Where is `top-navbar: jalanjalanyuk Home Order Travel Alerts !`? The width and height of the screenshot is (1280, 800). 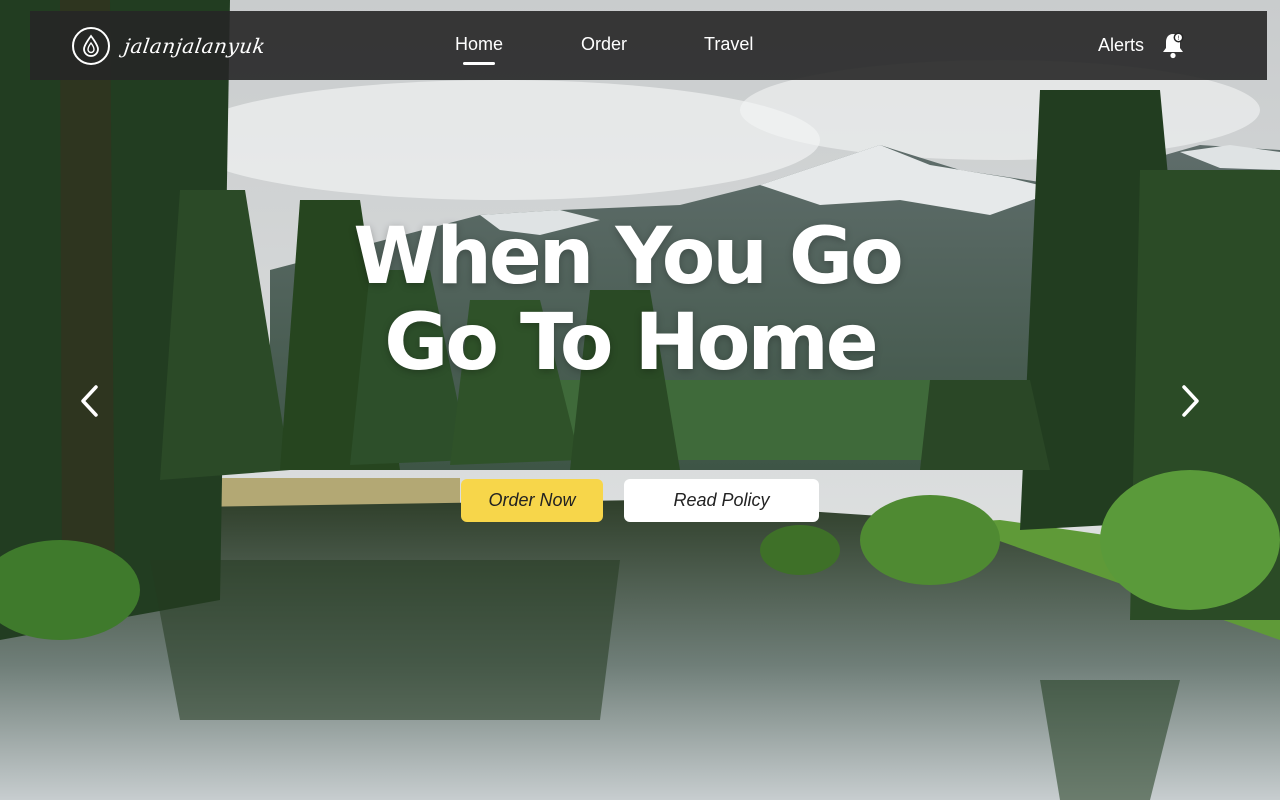
top-navbar: jalanjalanyuk Home Order Travel Alerts ! is located at coordinates (648, 45).